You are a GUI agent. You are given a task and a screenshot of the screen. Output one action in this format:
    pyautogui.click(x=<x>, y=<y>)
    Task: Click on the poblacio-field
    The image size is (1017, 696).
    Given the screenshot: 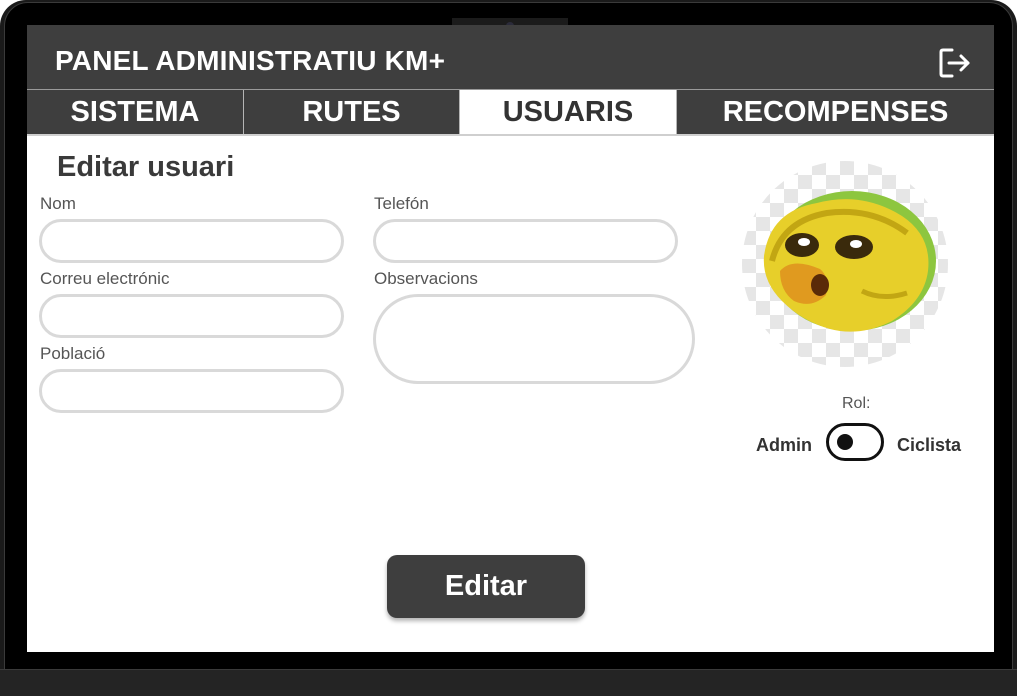 What is the action you would take?
    pyautogui.click(x=191, y=391)
    